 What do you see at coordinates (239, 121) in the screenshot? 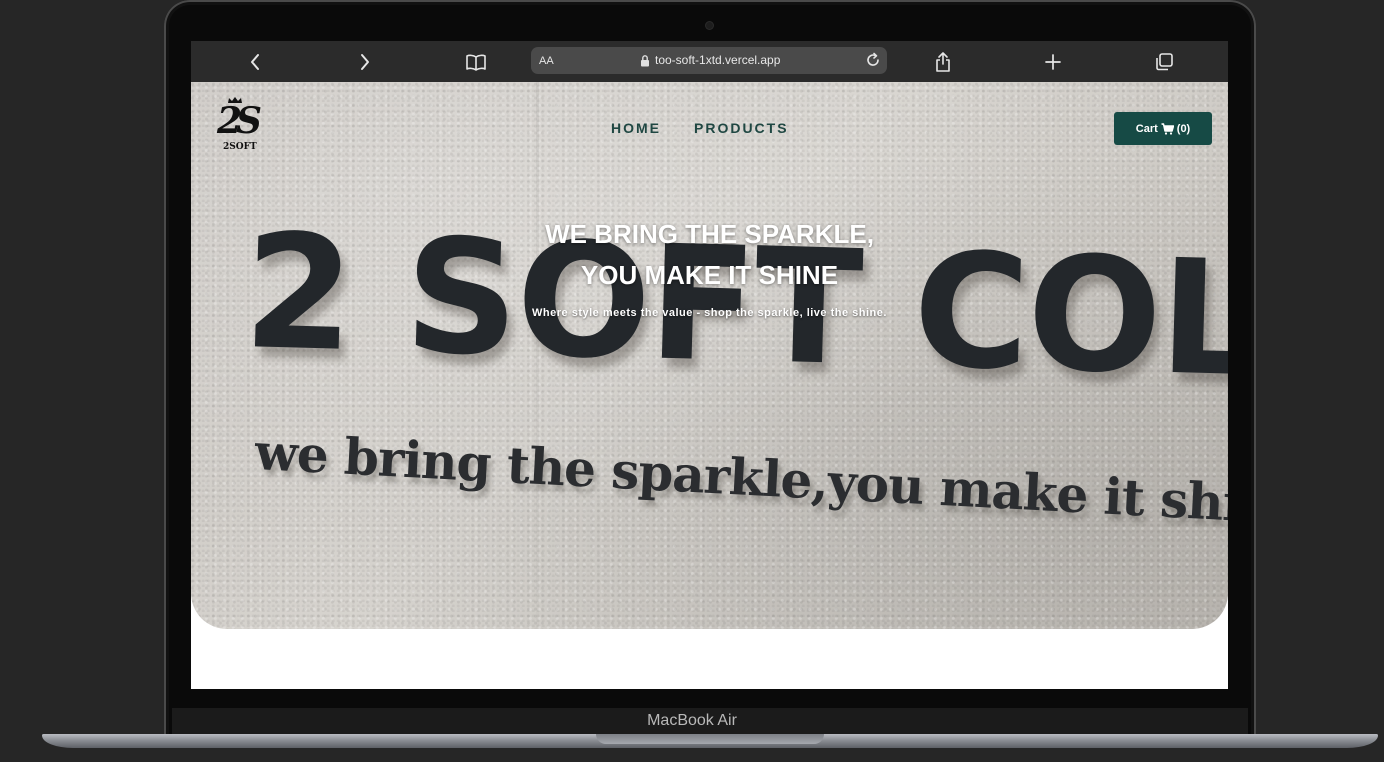
I see `logo-mark: 2S` at bounding box center [239, 121].